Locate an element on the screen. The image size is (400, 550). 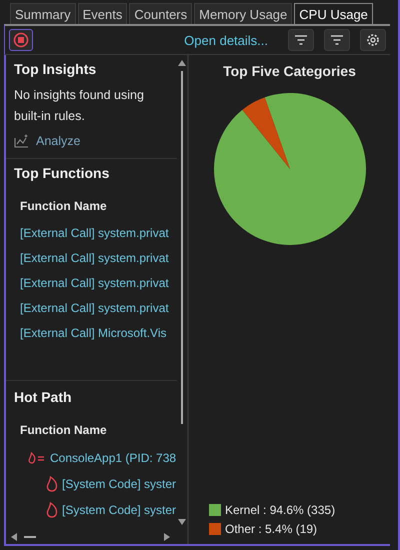
chart-title: Top Five Categories is located at coordinates (289, 71).